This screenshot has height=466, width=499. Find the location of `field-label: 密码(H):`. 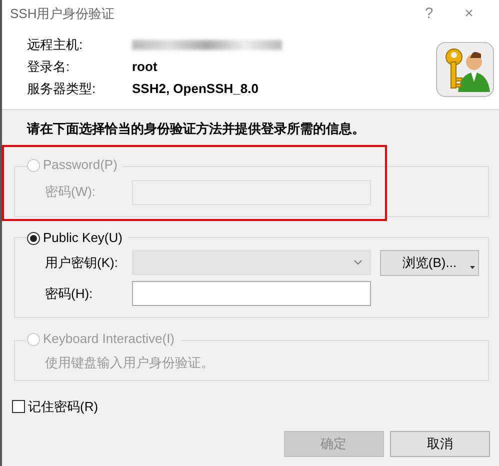

field-label: 密码(H): is located at coordinates (69, 293).